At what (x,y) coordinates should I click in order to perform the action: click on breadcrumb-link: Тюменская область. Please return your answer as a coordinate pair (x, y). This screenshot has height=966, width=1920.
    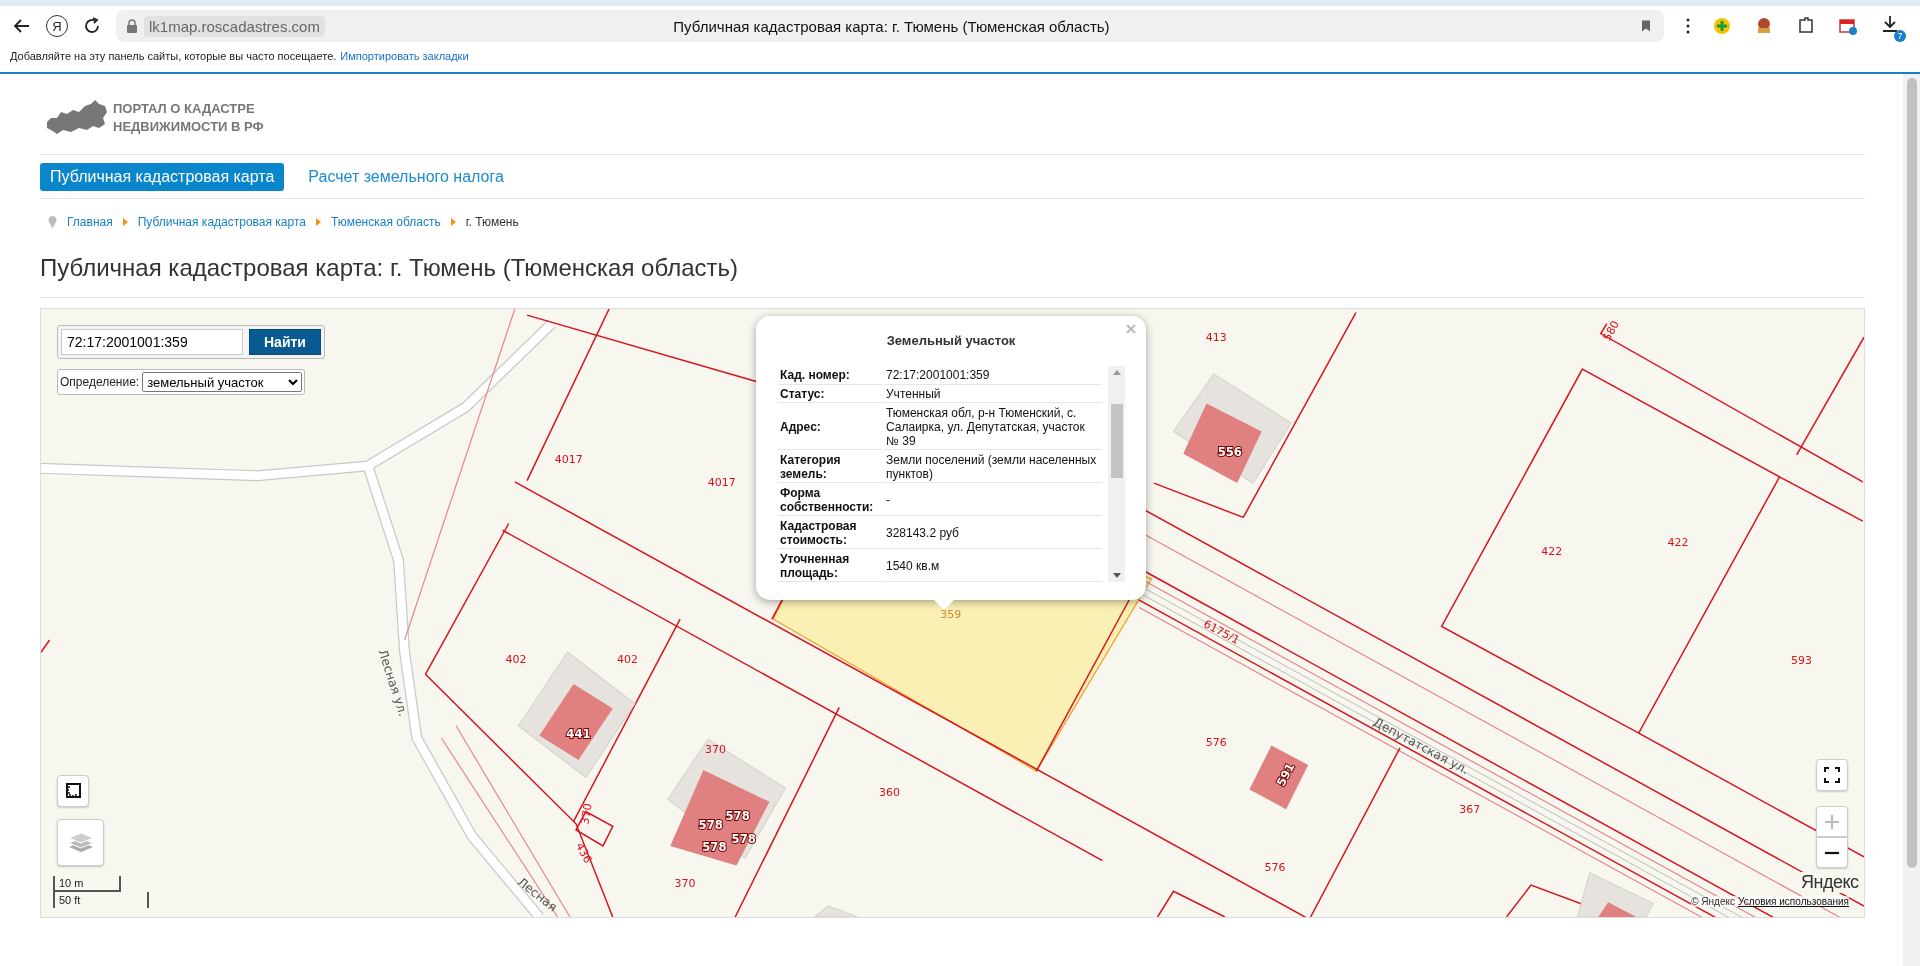
    Looking at the image, I should click on (385, 222).